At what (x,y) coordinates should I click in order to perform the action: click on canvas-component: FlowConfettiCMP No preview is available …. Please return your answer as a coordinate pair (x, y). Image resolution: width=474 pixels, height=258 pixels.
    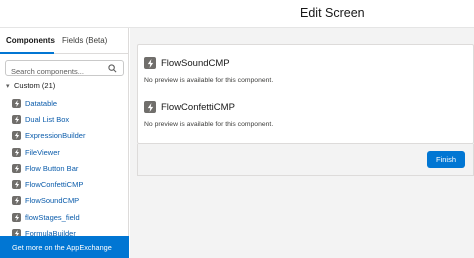
    Looking at the image, I should click on (208, 114).